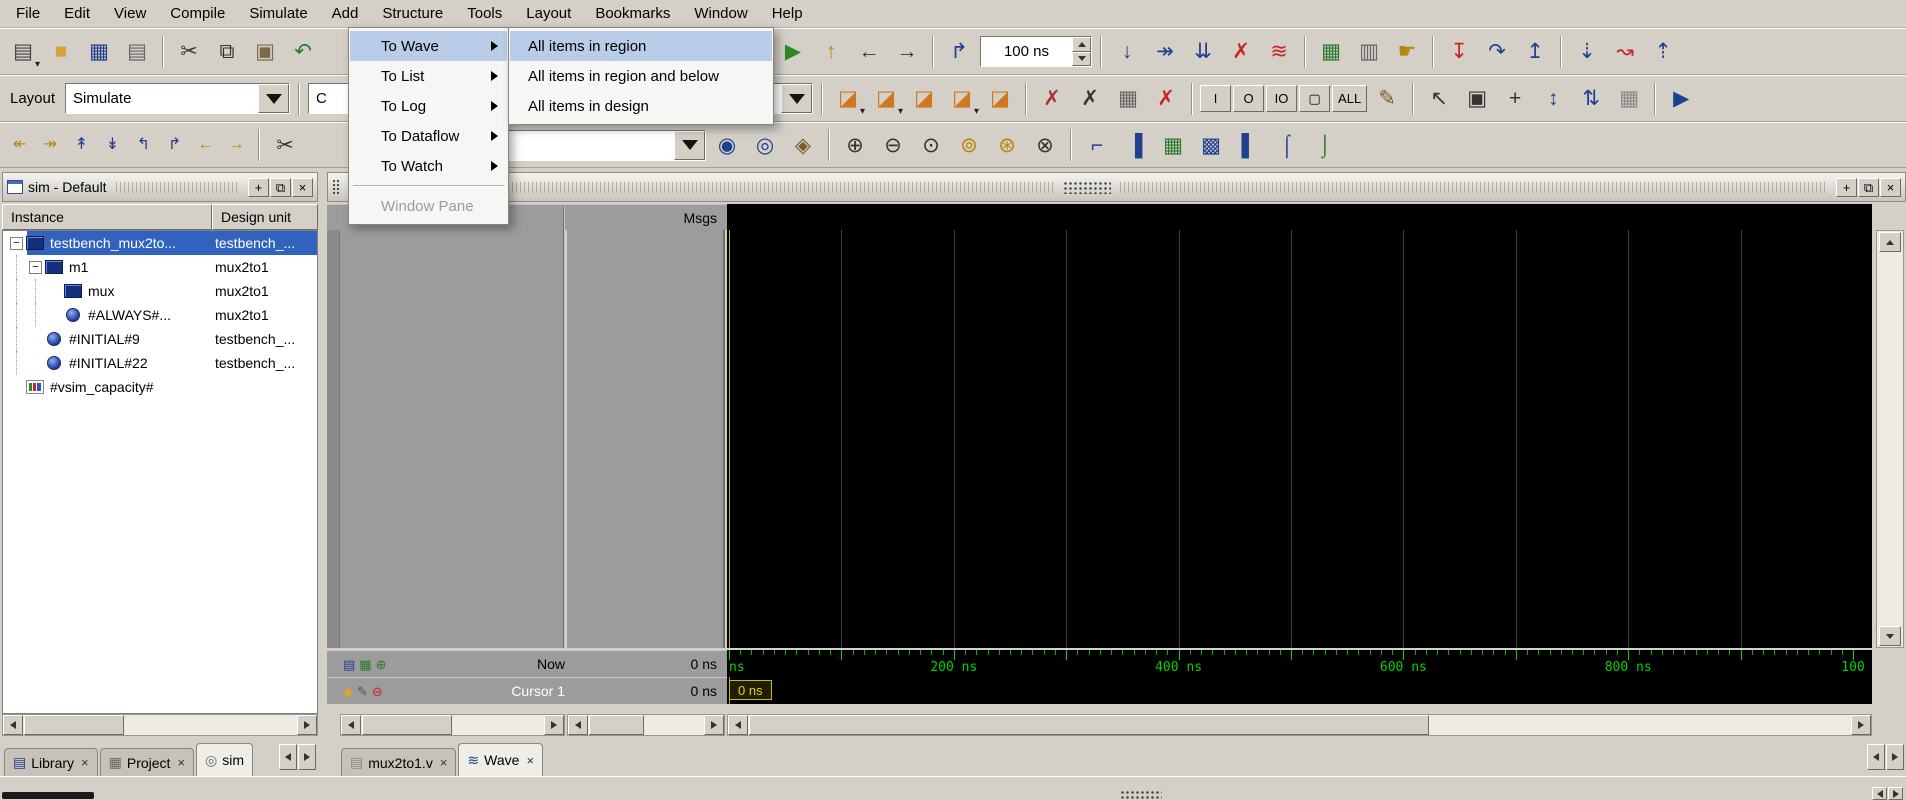 Image resolution: width=1906 pixels, height=800 pixels. Describe the element at coordinates (205, 145) in the screenshot. I see `cursor-left-button: ←` at that location.